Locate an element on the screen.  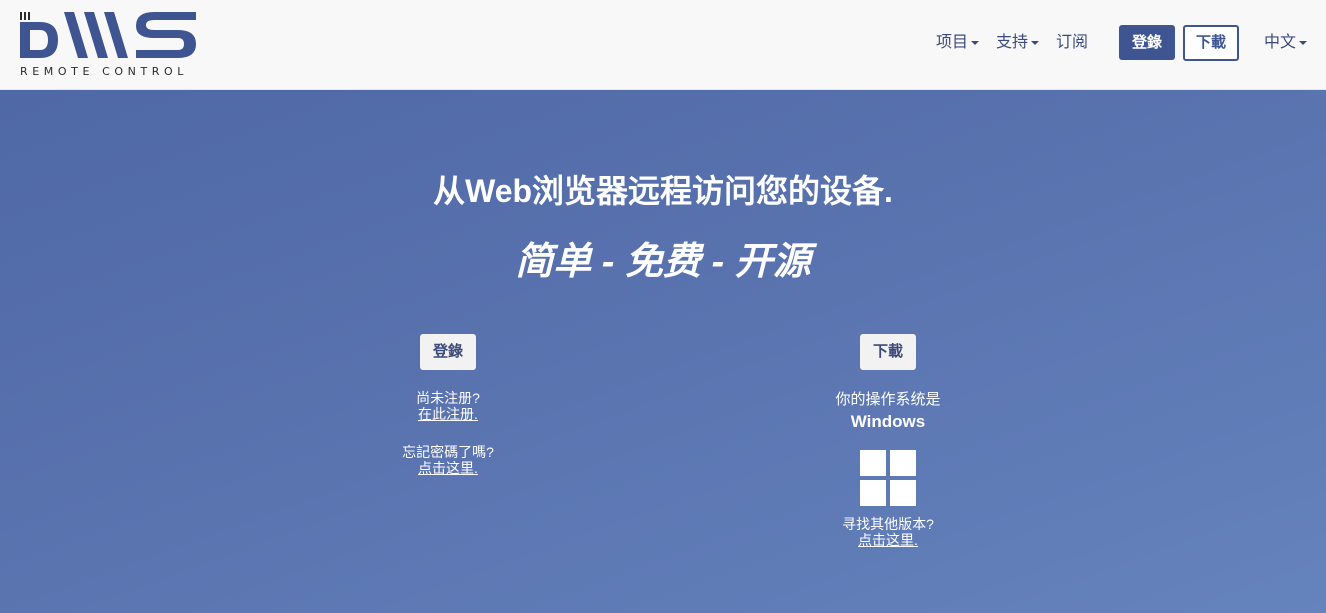
os-detected-text: 你的操作系统是 is located at coordinates (888, 399).